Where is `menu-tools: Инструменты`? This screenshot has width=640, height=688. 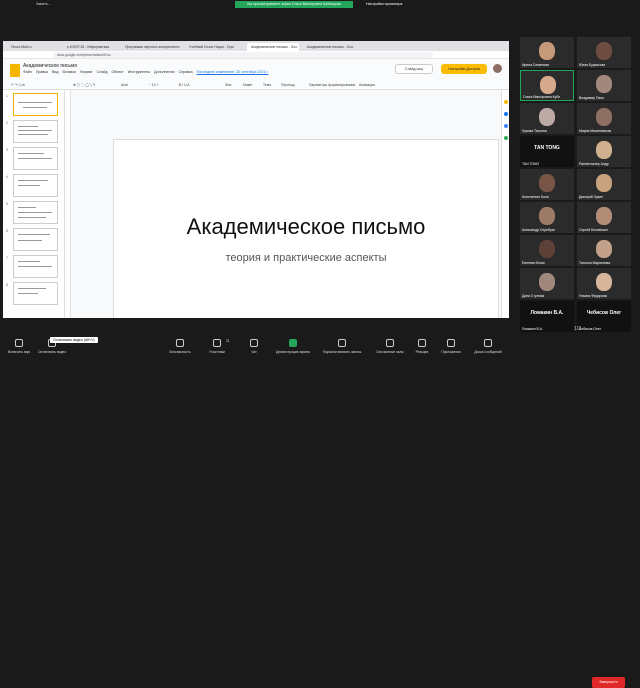
menu-tools: Инструменты is located at coordinates (139, 72).